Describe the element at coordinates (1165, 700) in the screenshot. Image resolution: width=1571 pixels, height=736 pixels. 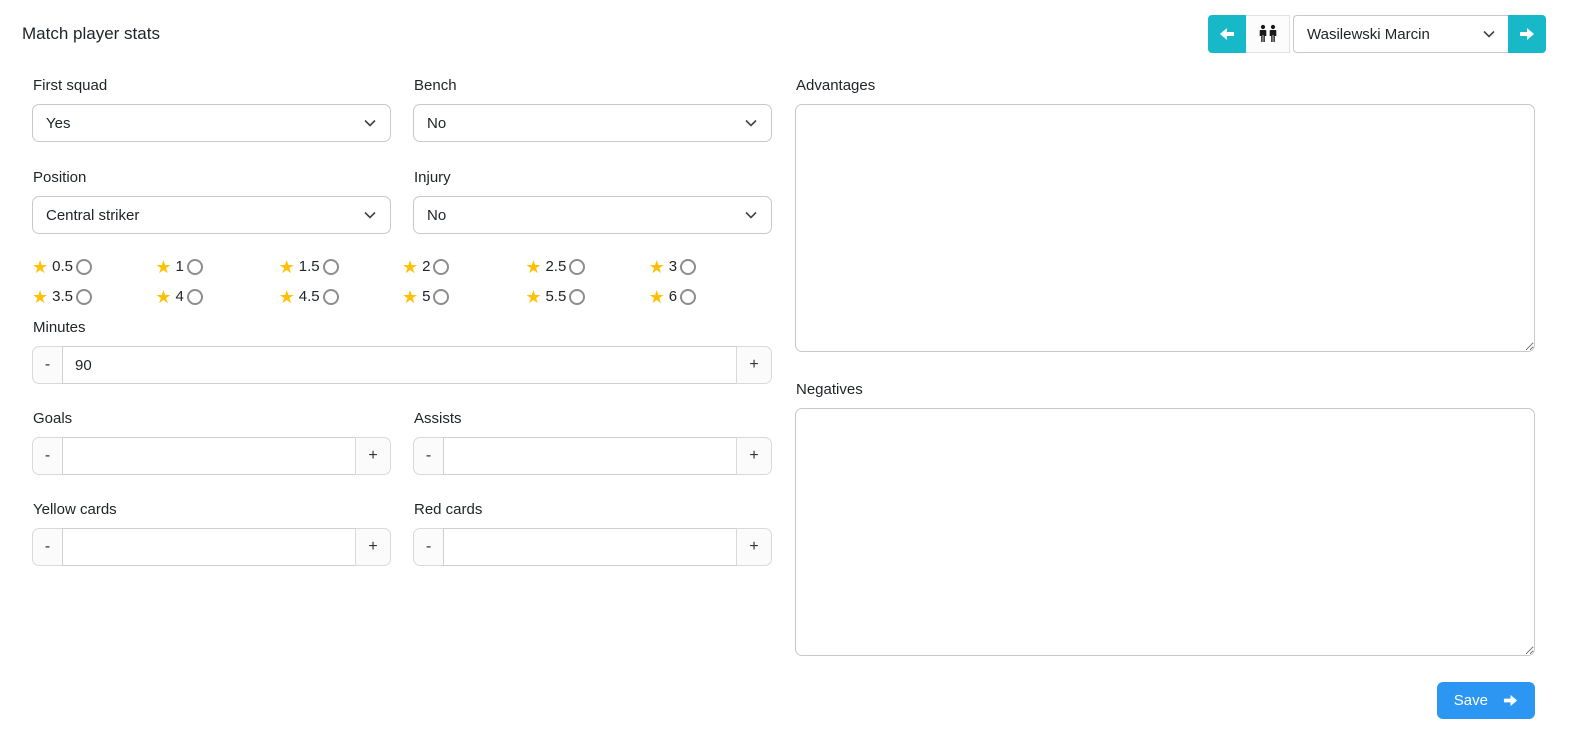
I see `save-row: Save` at that location.